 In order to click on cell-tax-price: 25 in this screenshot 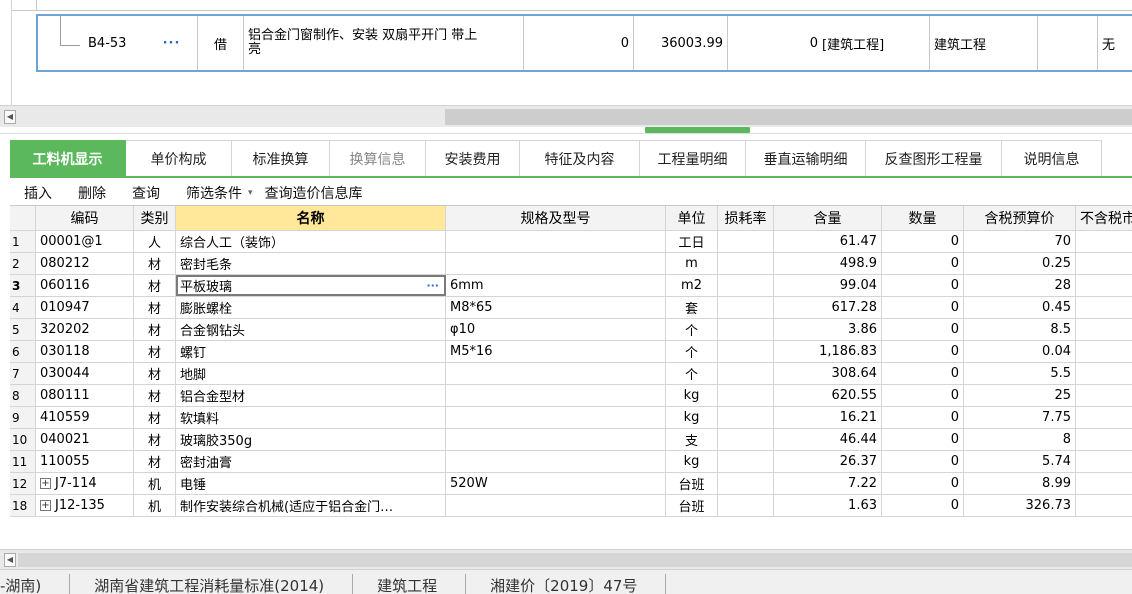, I will do `click(1020, 395)`.